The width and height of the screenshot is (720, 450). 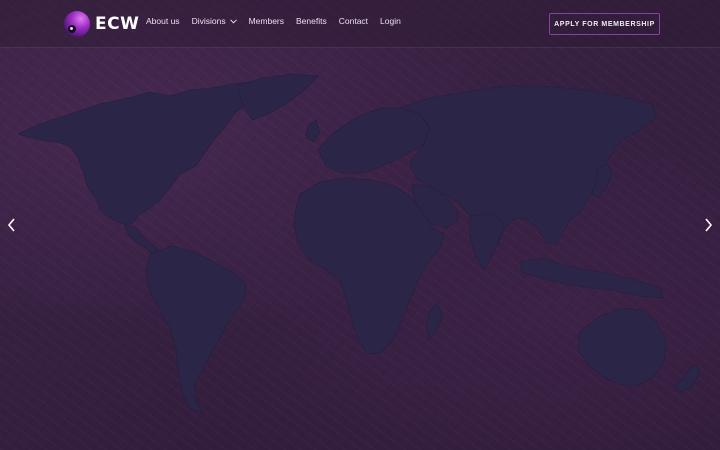 I want to click on nav-contact: Contact, so click(x=353, y=21).